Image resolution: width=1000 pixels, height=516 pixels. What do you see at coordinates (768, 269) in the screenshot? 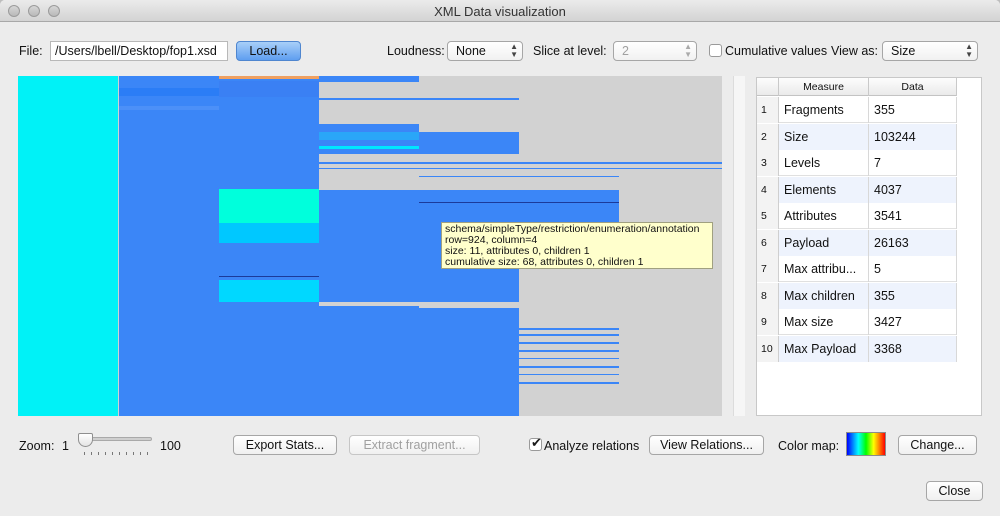
I see `row-number: 7` at bounding box center [768, 269].